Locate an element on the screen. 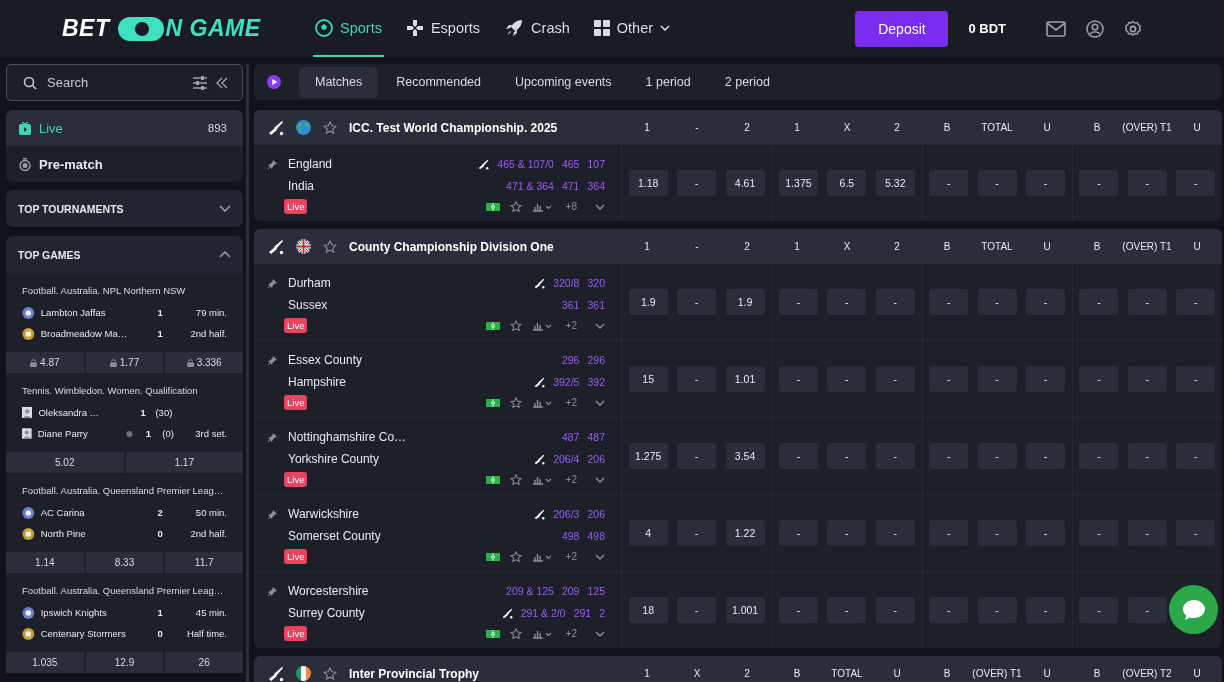 The width and height of the screenshot is (1224, 682). odds-button: 3.54 is located at coordinates (745, 456).